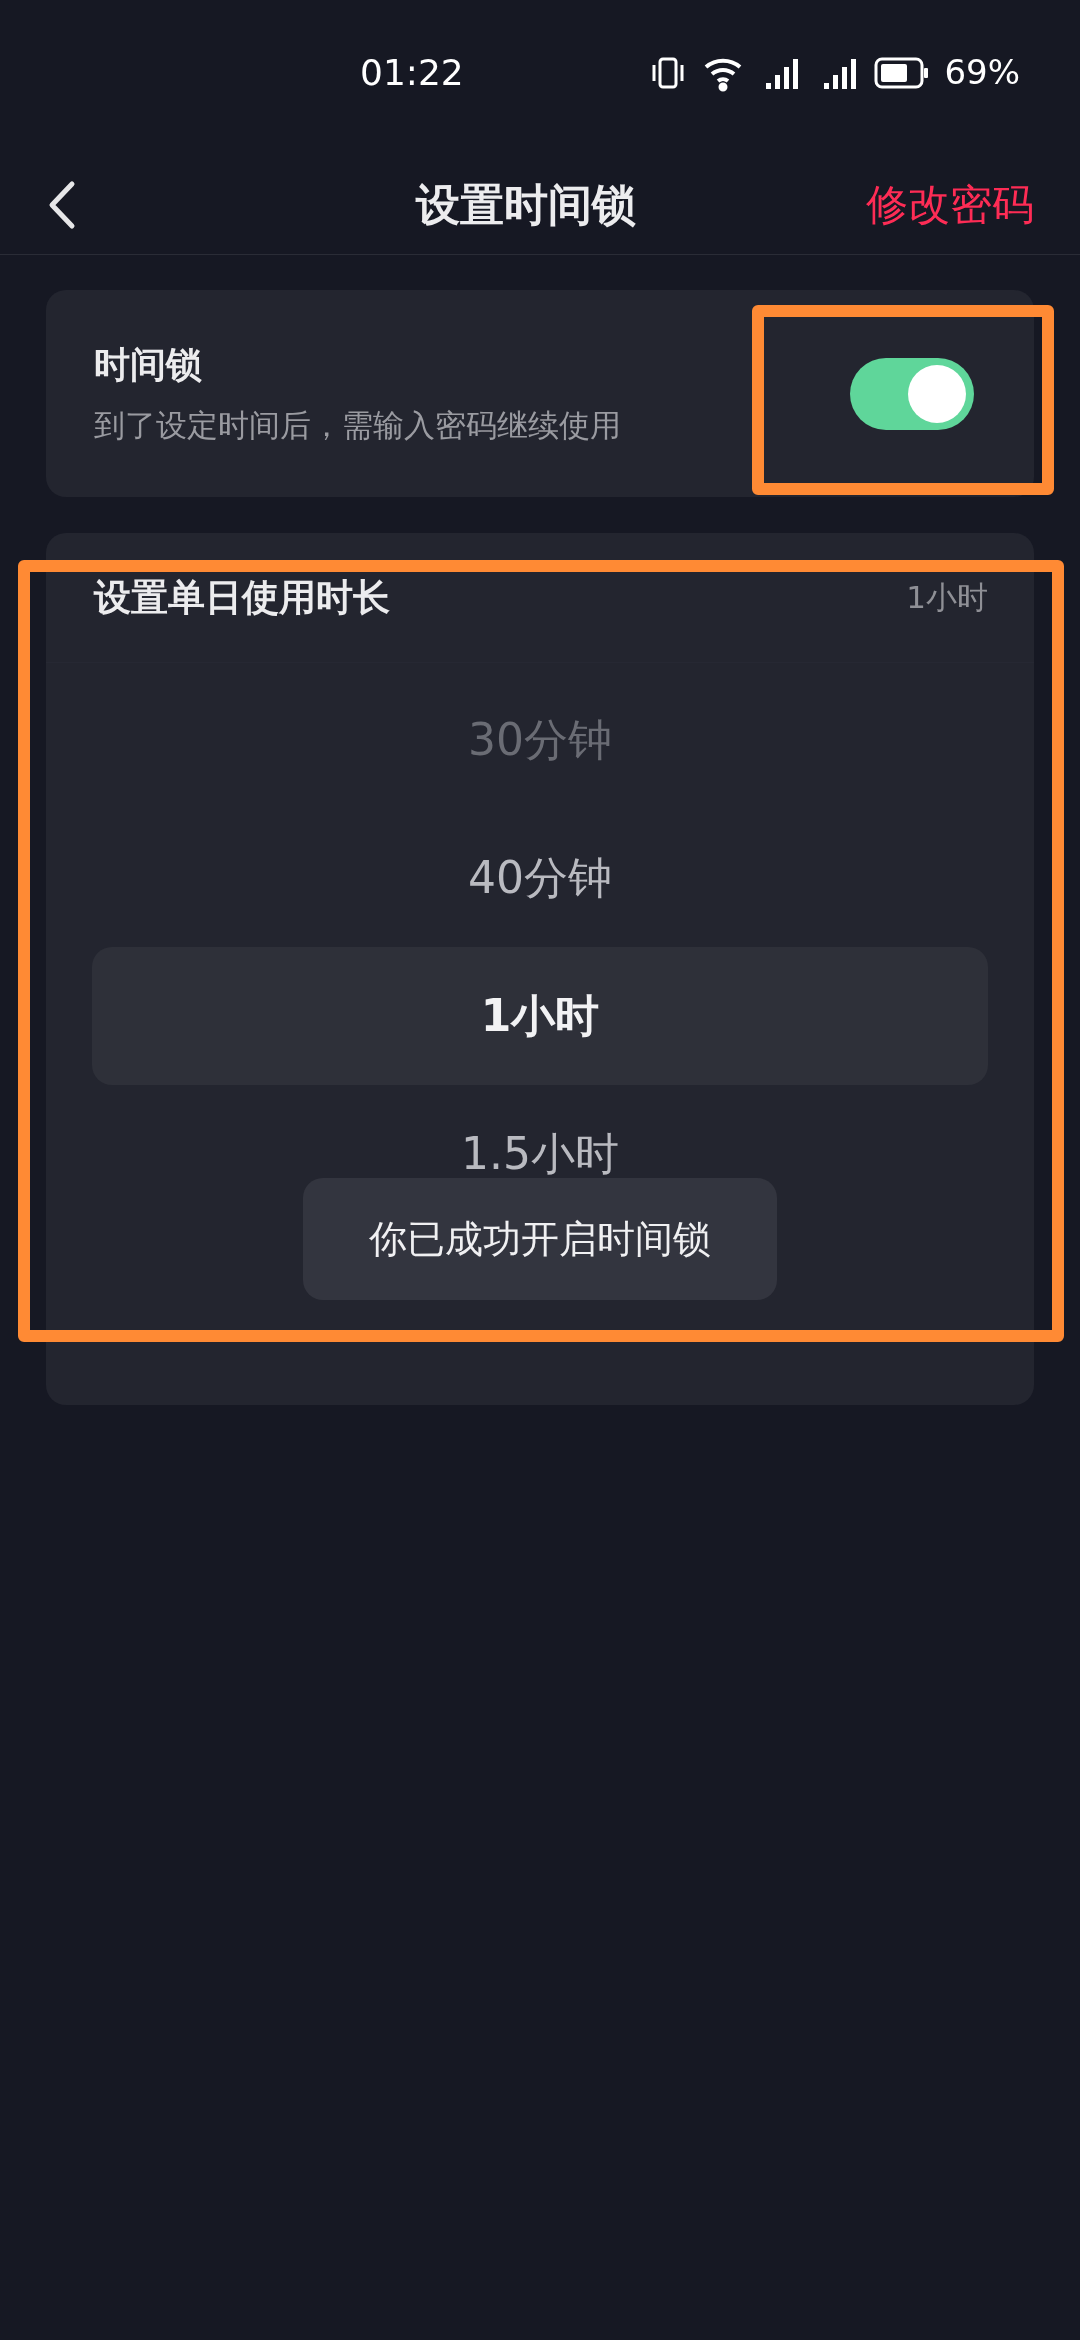 This screenshot has height=2340, width=1080. Describe the element at coordinates (526, 204) in the screenshot. I see `page-title: 设置时间锁` at that location.